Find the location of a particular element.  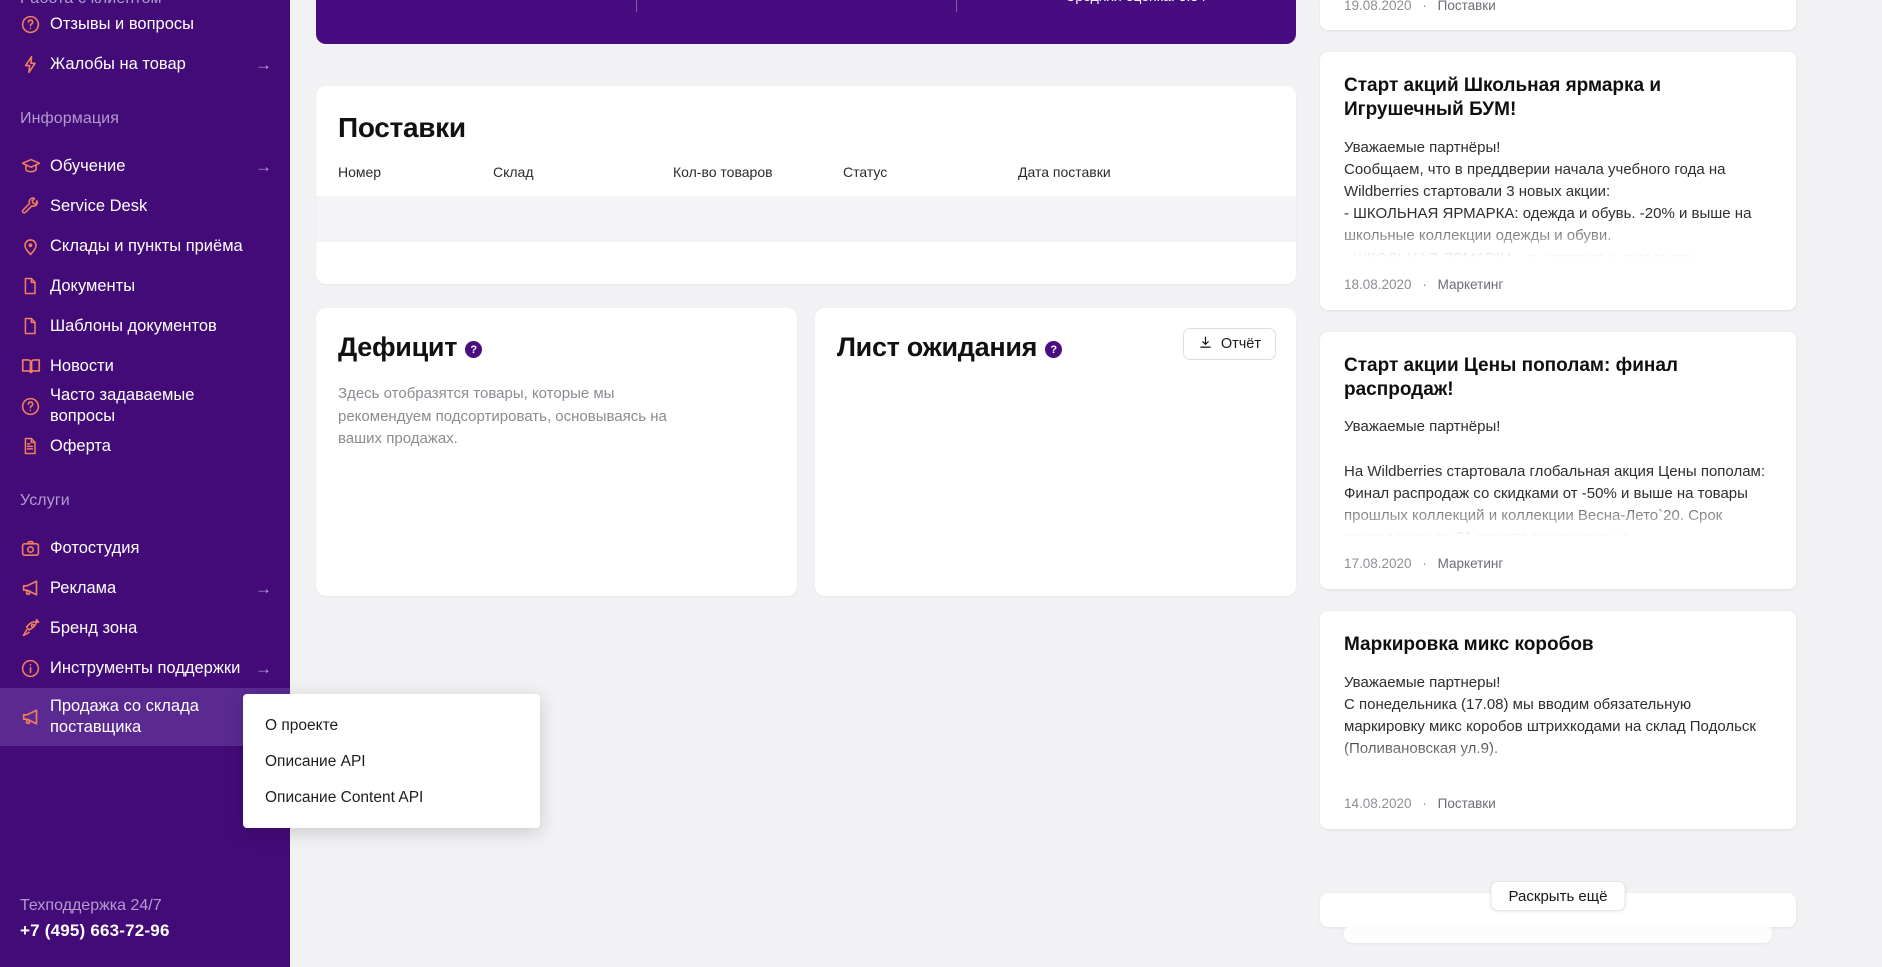

sidebar-item-otzyvy-i-voprosy: Отзывы и вопросы is located at coordinates (145, 24).